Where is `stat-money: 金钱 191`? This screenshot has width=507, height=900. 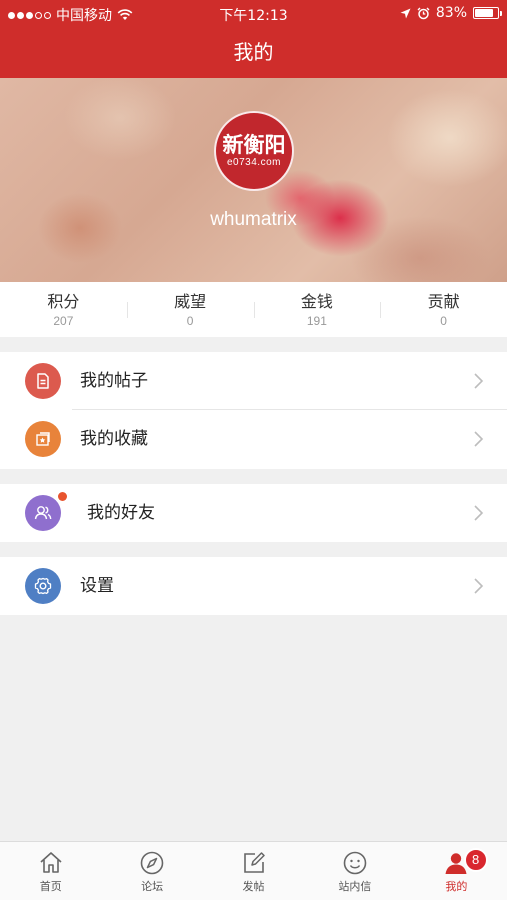 stat-money: 金钱 191 is located at coordinates (317, 309).